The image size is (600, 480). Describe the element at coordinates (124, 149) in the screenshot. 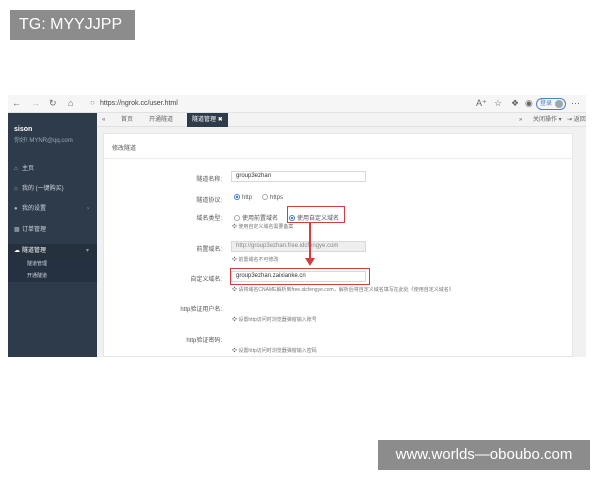

I see `panel-title: 修改隧道` at that location.